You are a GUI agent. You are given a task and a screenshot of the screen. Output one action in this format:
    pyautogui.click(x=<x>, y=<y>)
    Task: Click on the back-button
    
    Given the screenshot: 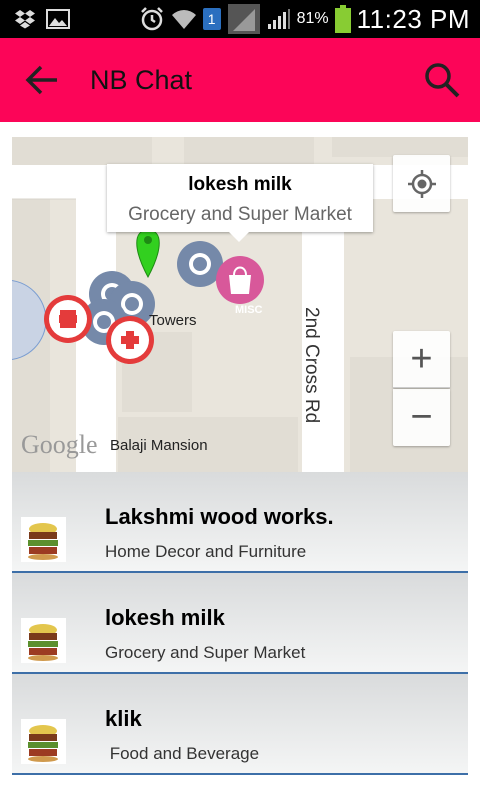 What is the action you would take?
    pyautogui.click(x=42, y=80)
    